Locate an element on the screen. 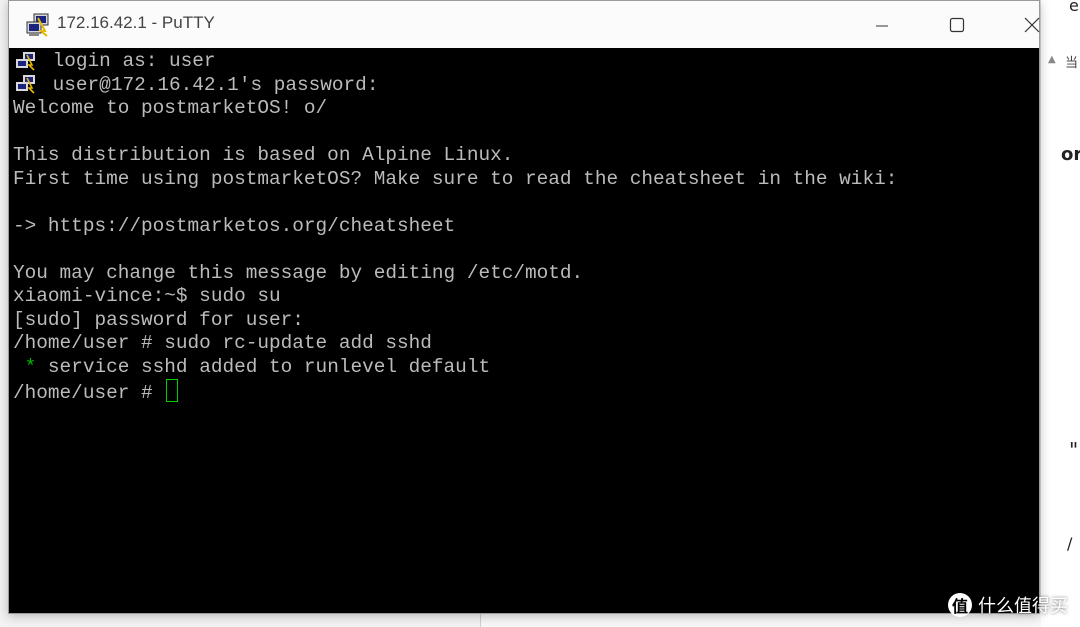 The image size is (1080, 627). terminal-line: Welcome to postmarketOS! o/ is located at coordinates (170, 108).